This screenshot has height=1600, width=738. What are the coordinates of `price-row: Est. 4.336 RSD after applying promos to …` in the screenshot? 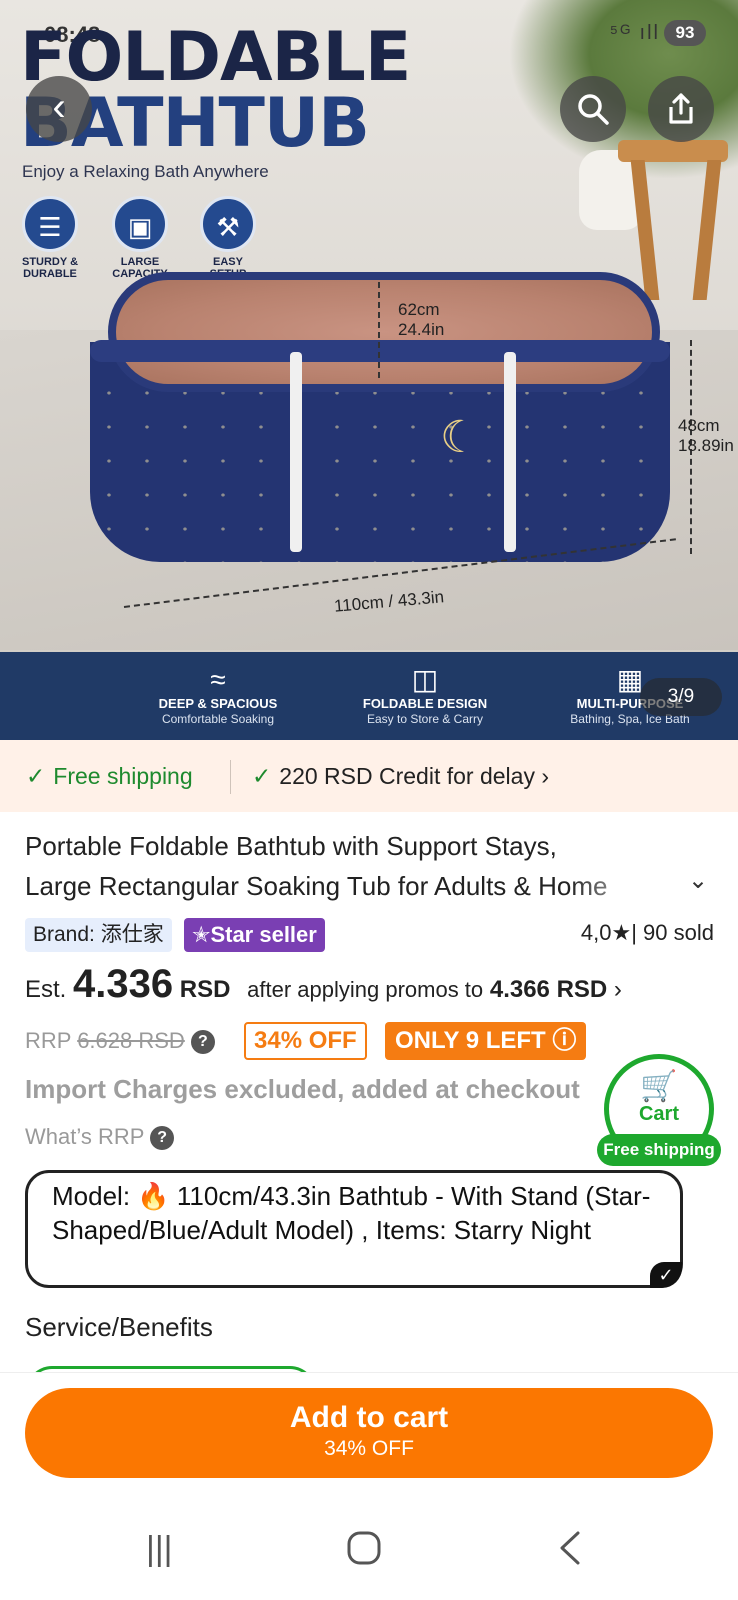 It's located at (323, 984).